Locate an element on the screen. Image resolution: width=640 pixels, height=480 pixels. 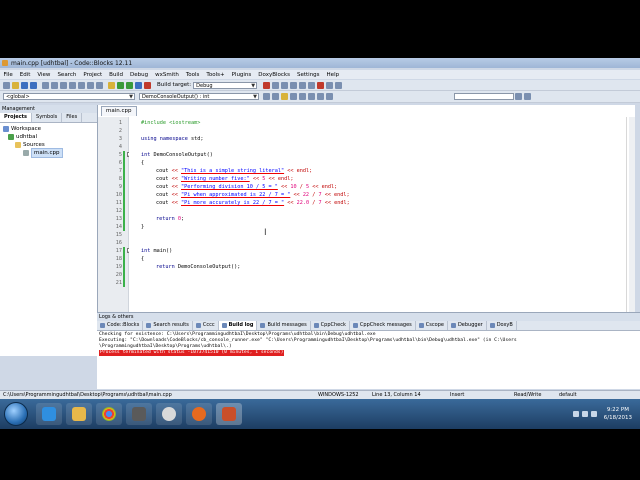
stop-debugger-icon is located at coordinates (321, 85).